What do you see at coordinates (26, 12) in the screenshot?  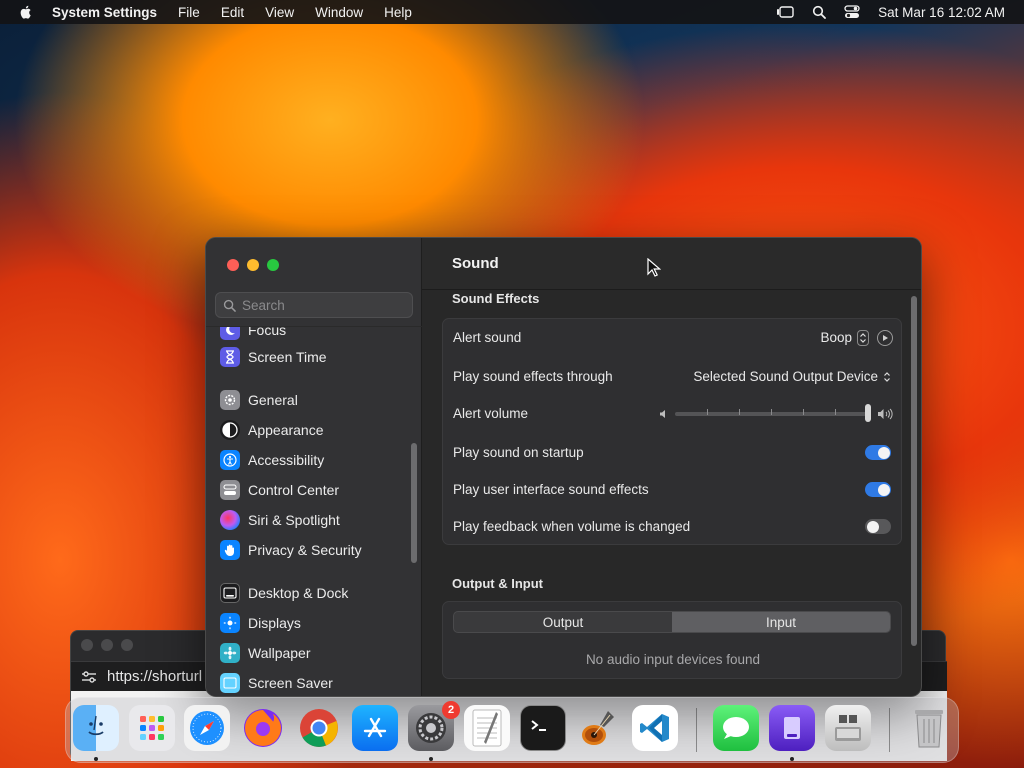 I see `apple-menu-icon` at bounding box center [26, 12].